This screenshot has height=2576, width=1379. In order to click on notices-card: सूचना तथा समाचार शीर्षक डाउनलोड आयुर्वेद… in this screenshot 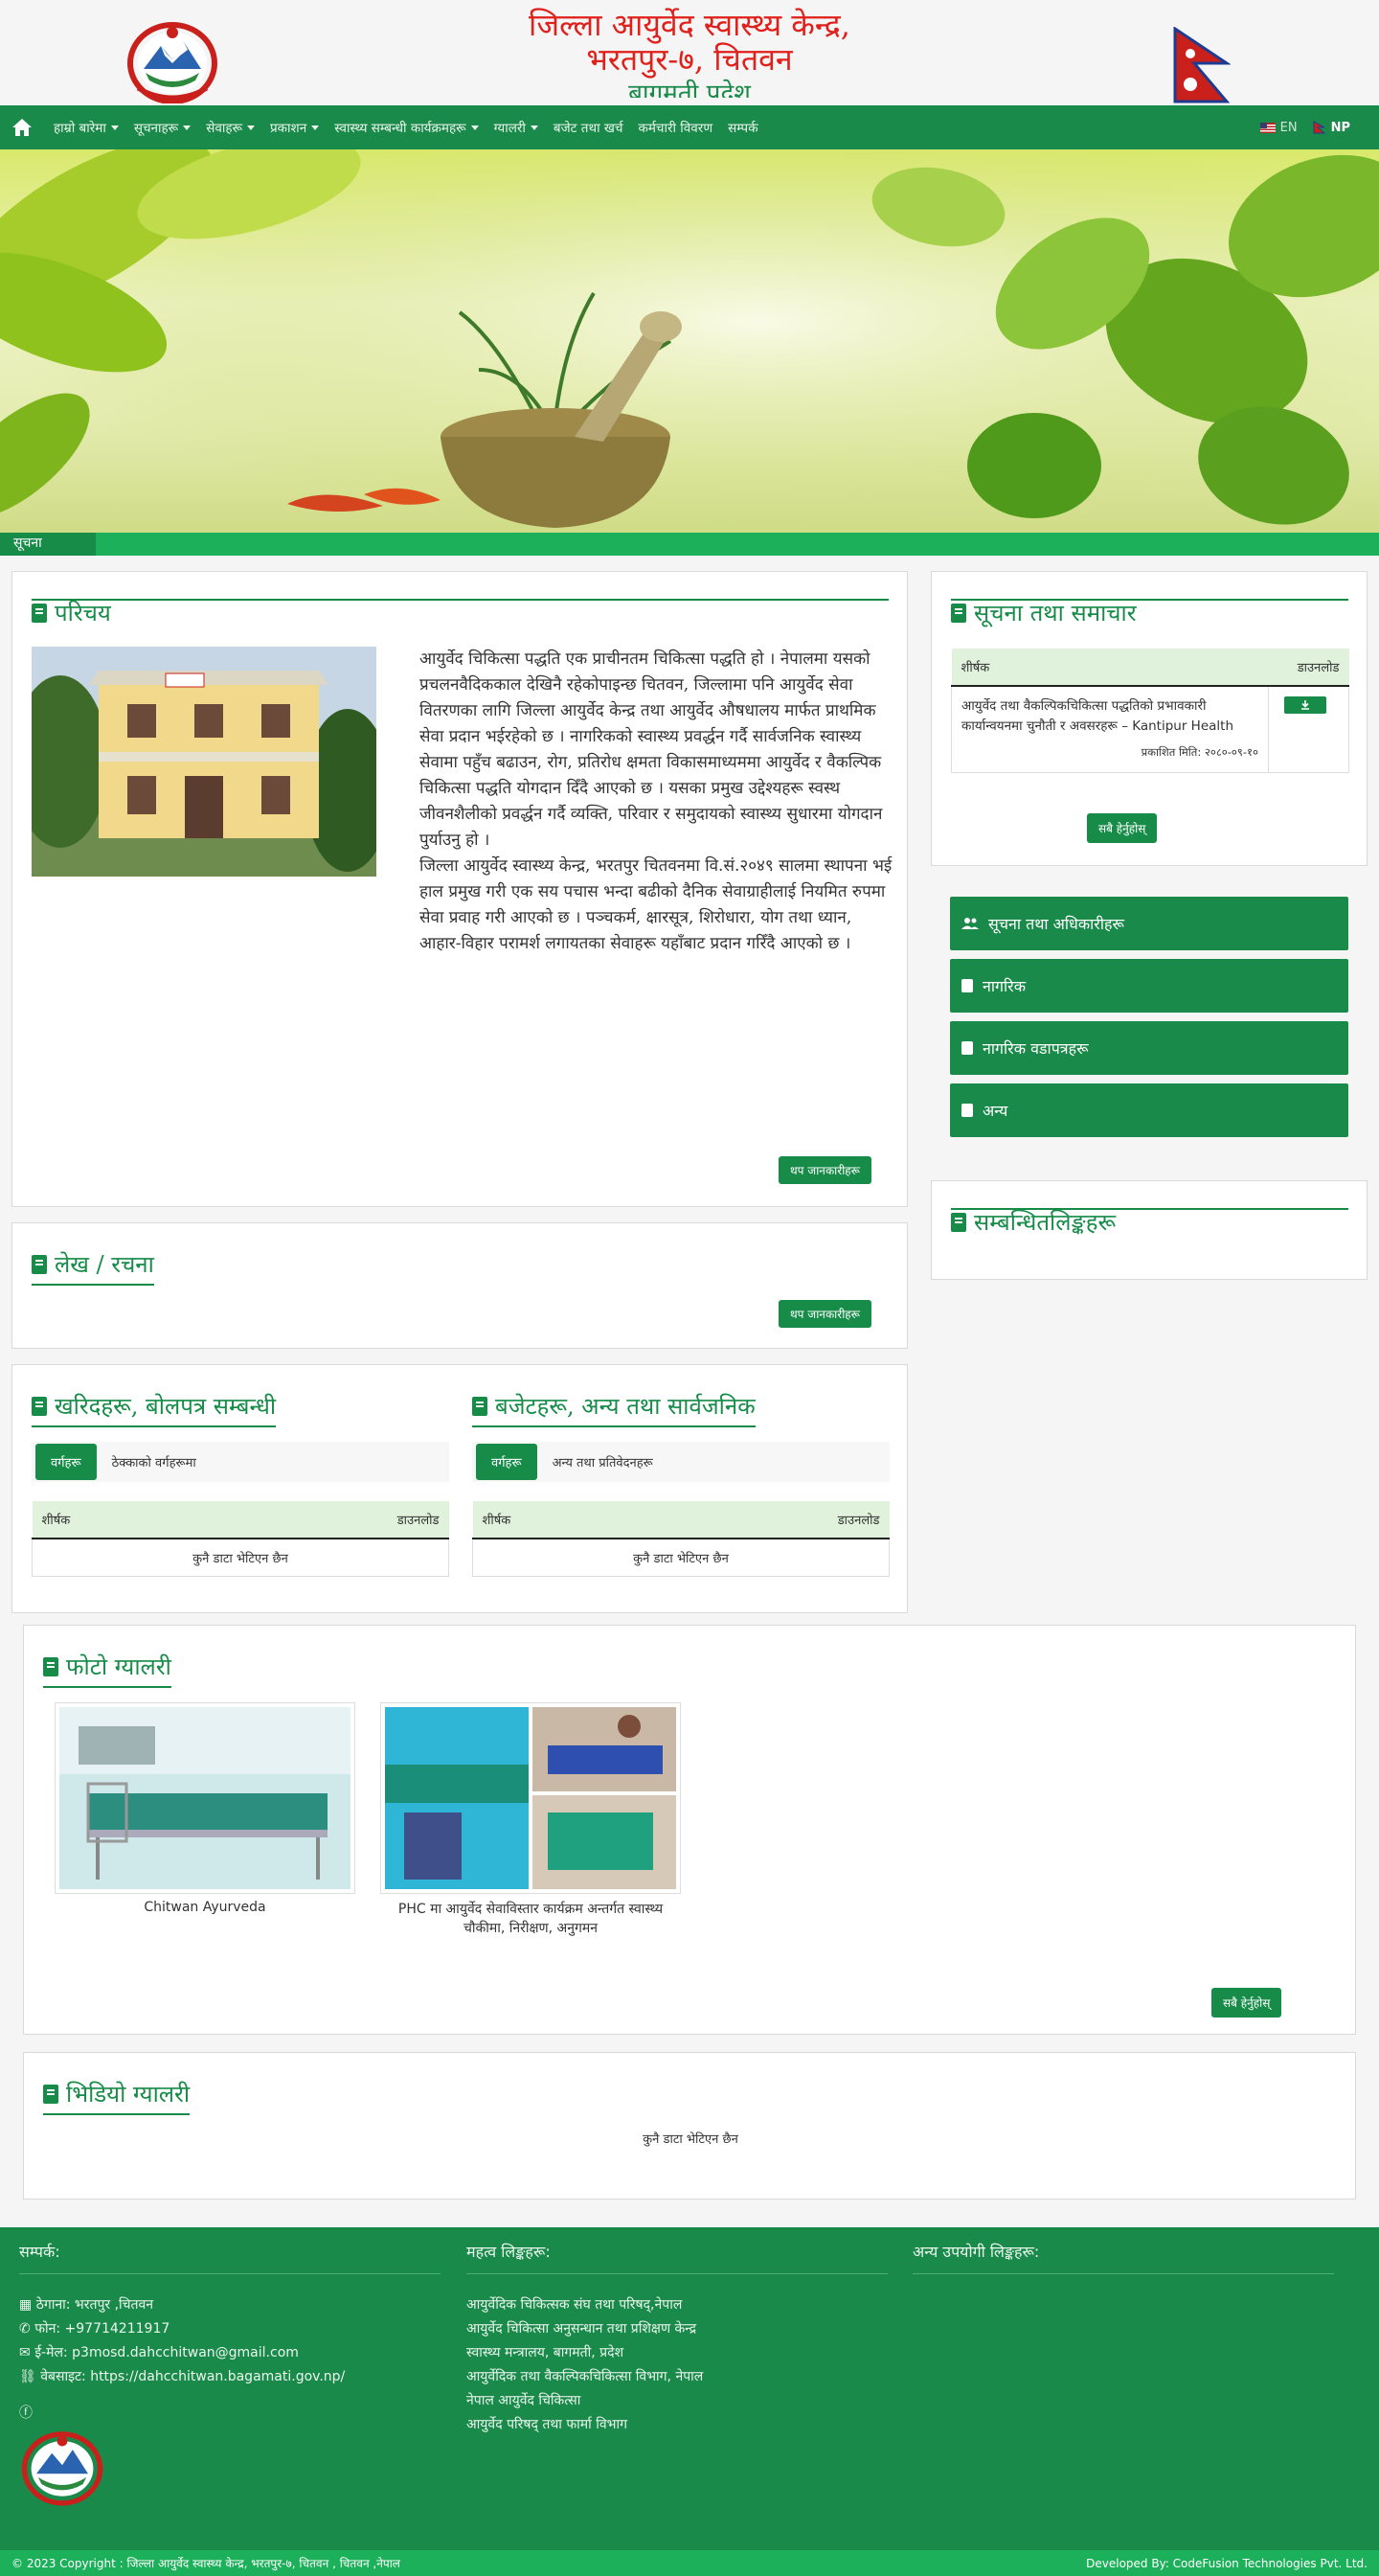, I will do `click(1149, 718)`.